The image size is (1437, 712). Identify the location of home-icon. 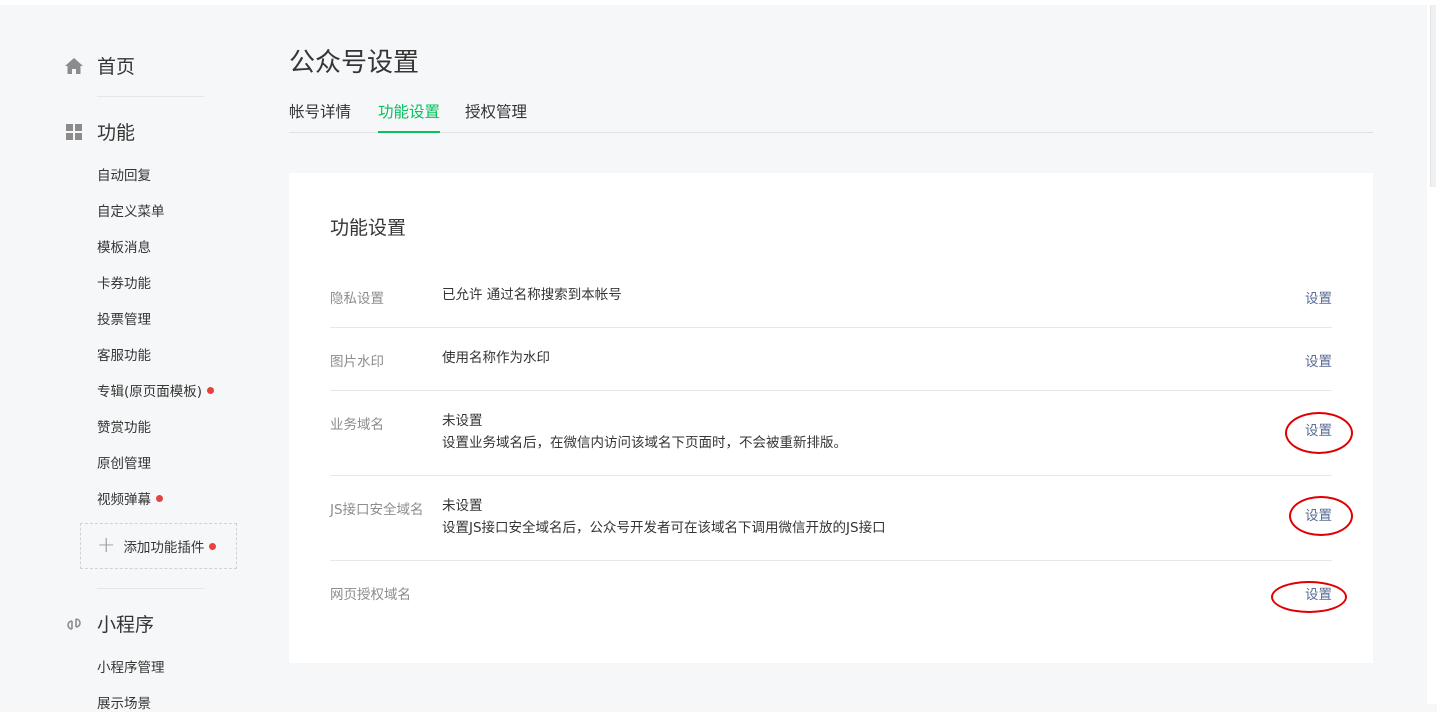
(74, 66).